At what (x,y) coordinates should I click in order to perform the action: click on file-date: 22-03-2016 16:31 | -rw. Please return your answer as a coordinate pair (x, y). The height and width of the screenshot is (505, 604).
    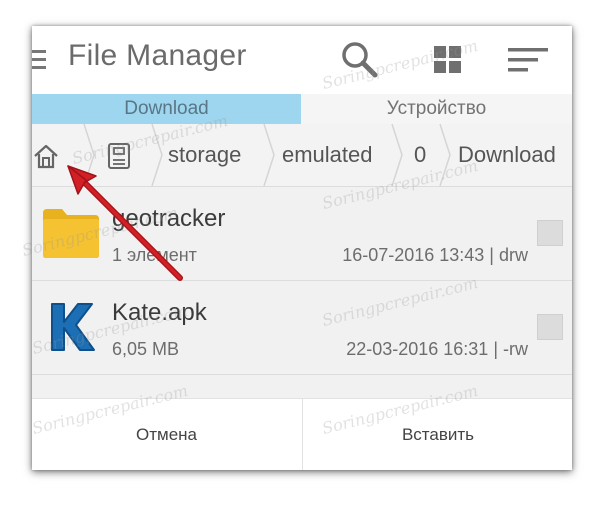
    Looking at the image, I should click on (437, 349).